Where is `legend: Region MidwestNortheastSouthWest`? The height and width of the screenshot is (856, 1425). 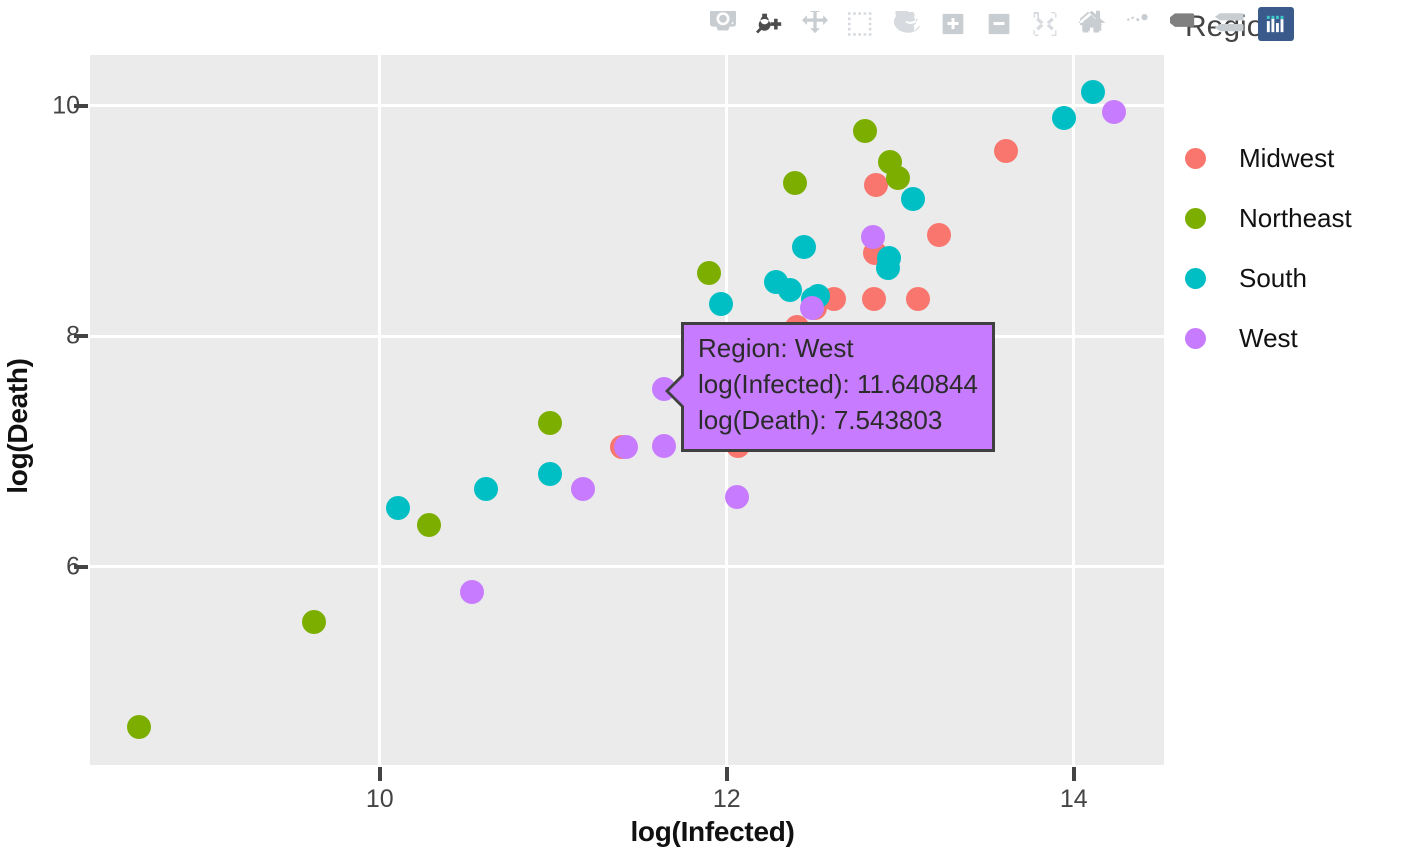
legend: Region MidwestNortheastSouthWest is located at coordinates (1302, 189).